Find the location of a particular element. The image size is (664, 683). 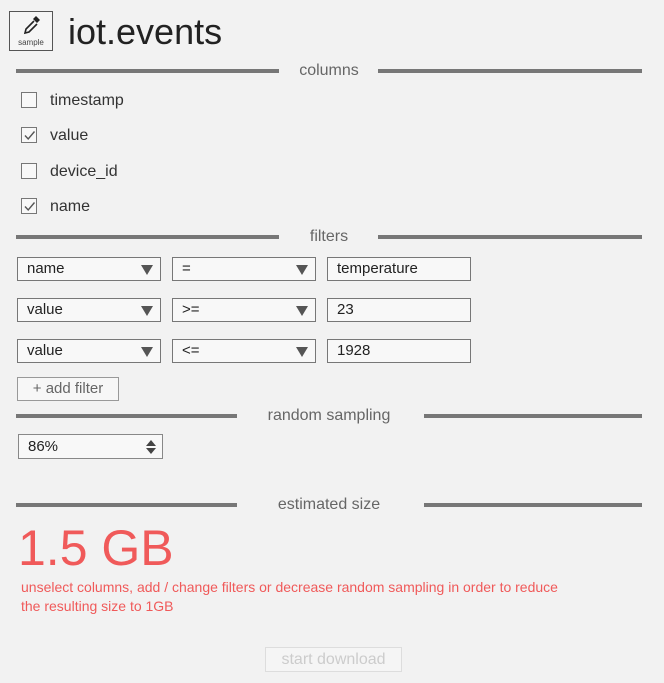

filter-operator-value: = is located at coordinates (186, 268).